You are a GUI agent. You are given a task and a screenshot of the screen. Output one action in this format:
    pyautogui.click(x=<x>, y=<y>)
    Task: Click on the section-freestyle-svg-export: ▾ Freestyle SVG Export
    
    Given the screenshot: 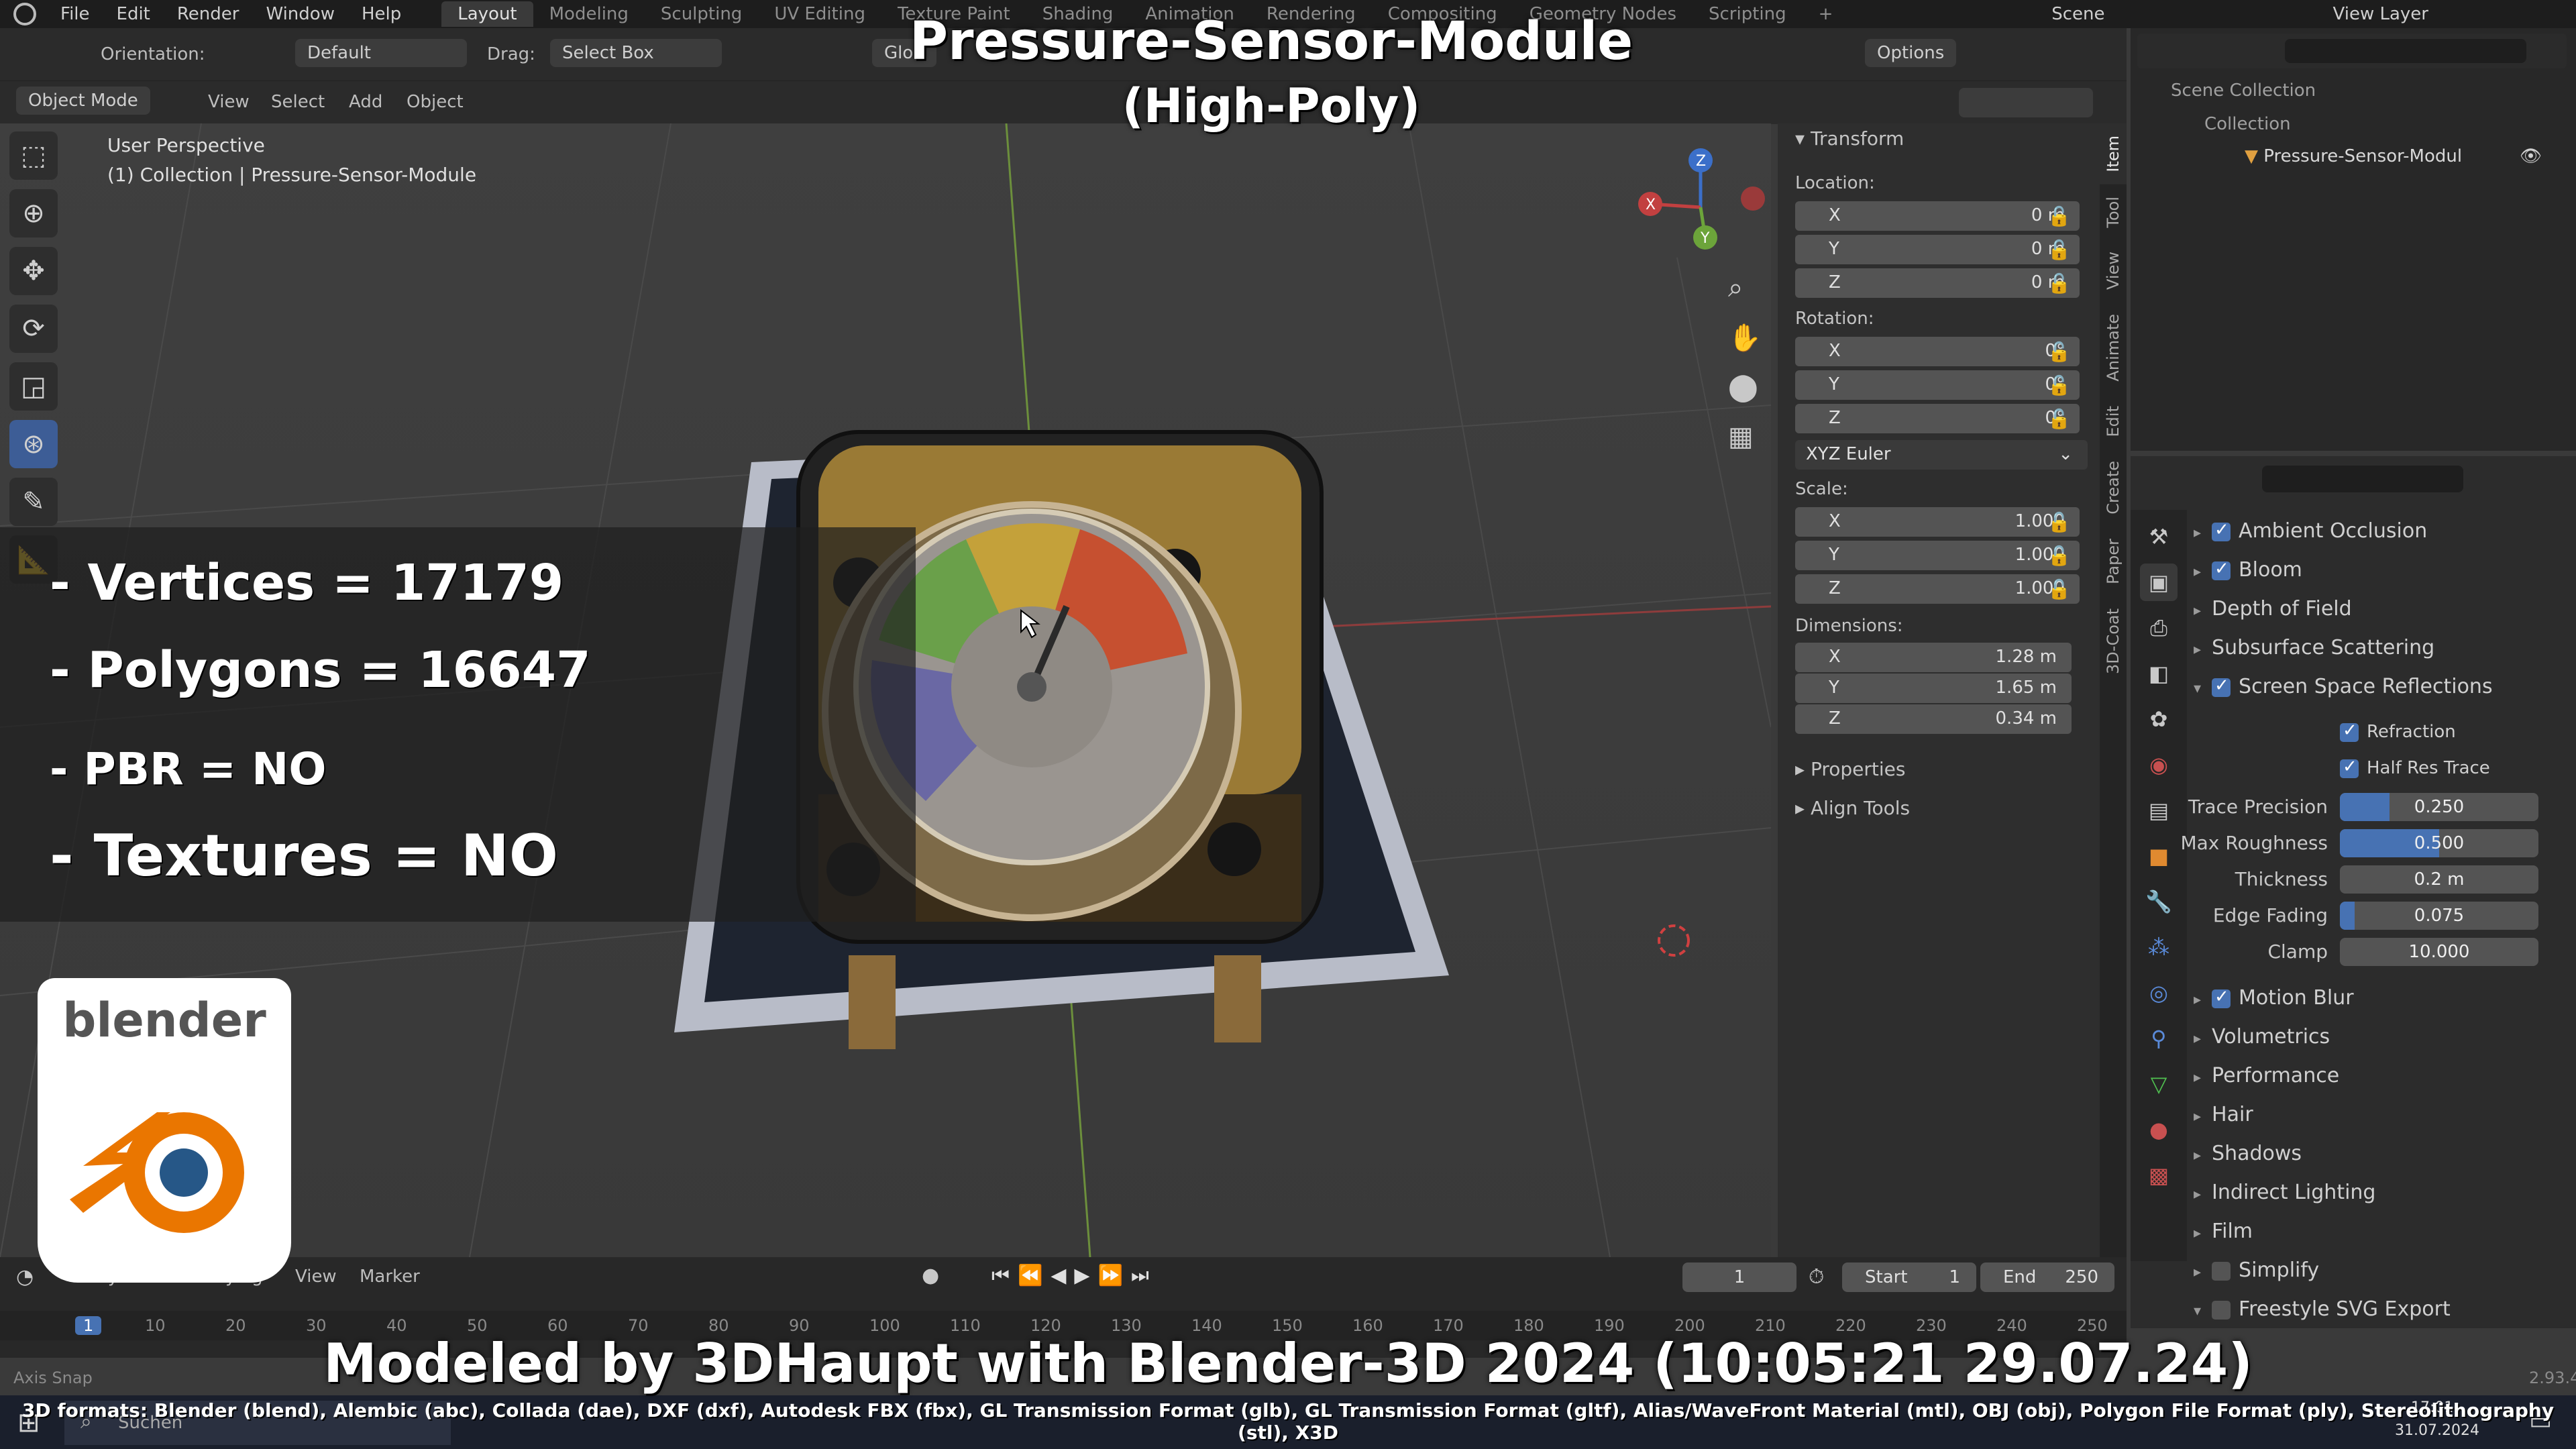 What is the action you would take?
    pyautogui.click(x=2322, y=1309)
    